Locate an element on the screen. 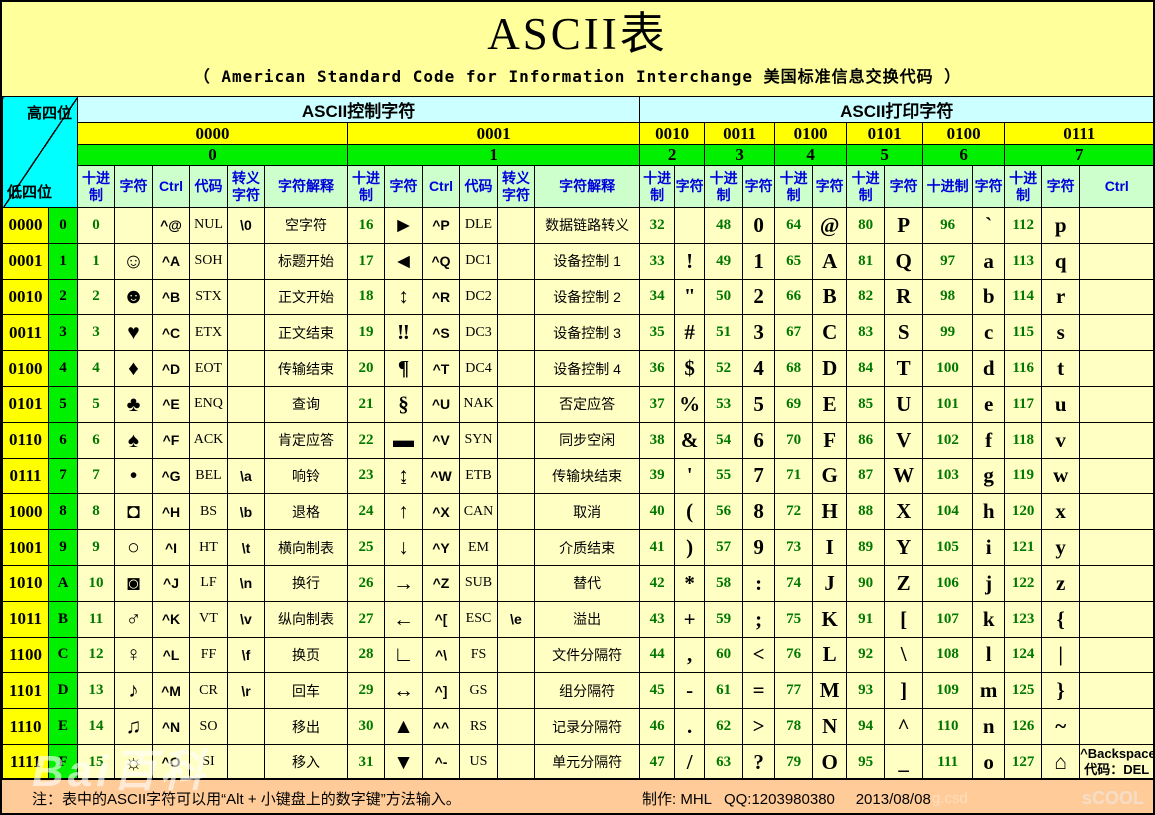 This screenshot has height=815, width=1155. cell-char: _ is located at coordinates (904, 762).